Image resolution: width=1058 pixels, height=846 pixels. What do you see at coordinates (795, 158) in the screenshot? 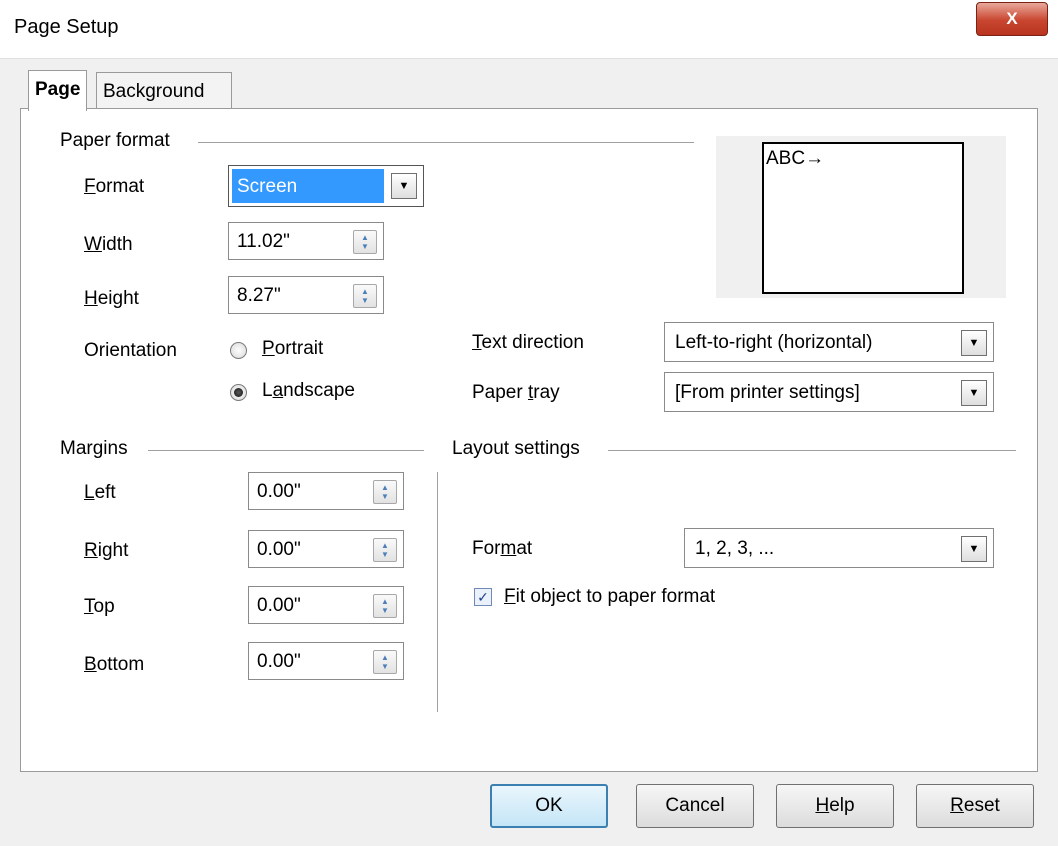
I see `preview-text: ABC→` at bounding box center [795, 158].